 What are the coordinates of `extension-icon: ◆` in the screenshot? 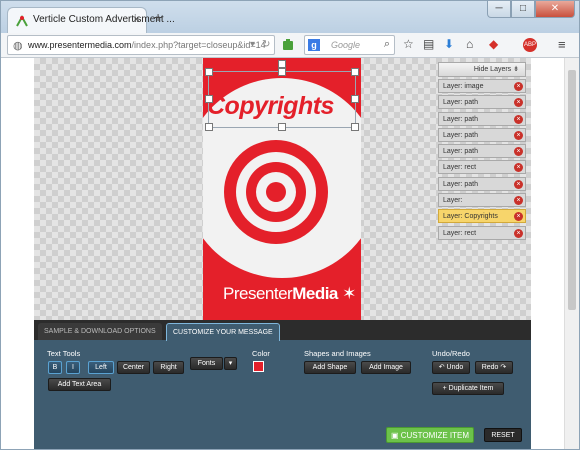 It's located at (493, 44).